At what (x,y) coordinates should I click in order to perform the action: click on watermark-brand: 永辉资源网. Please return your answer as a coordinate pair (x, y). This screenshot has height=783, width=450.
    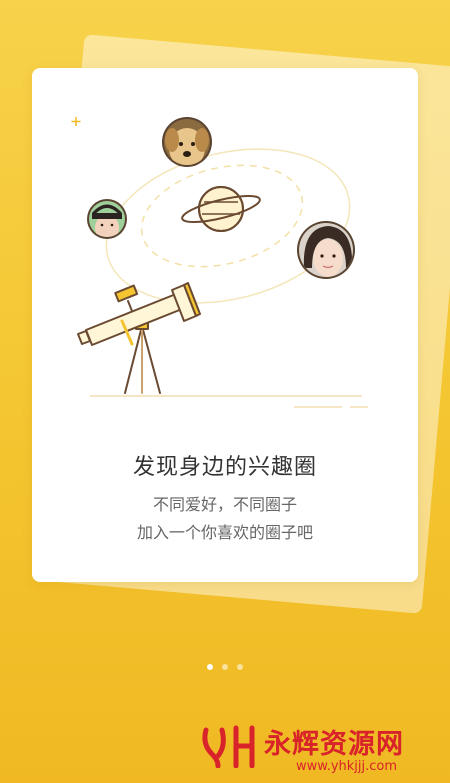
    Looking at the image, I should click on (334, 744).